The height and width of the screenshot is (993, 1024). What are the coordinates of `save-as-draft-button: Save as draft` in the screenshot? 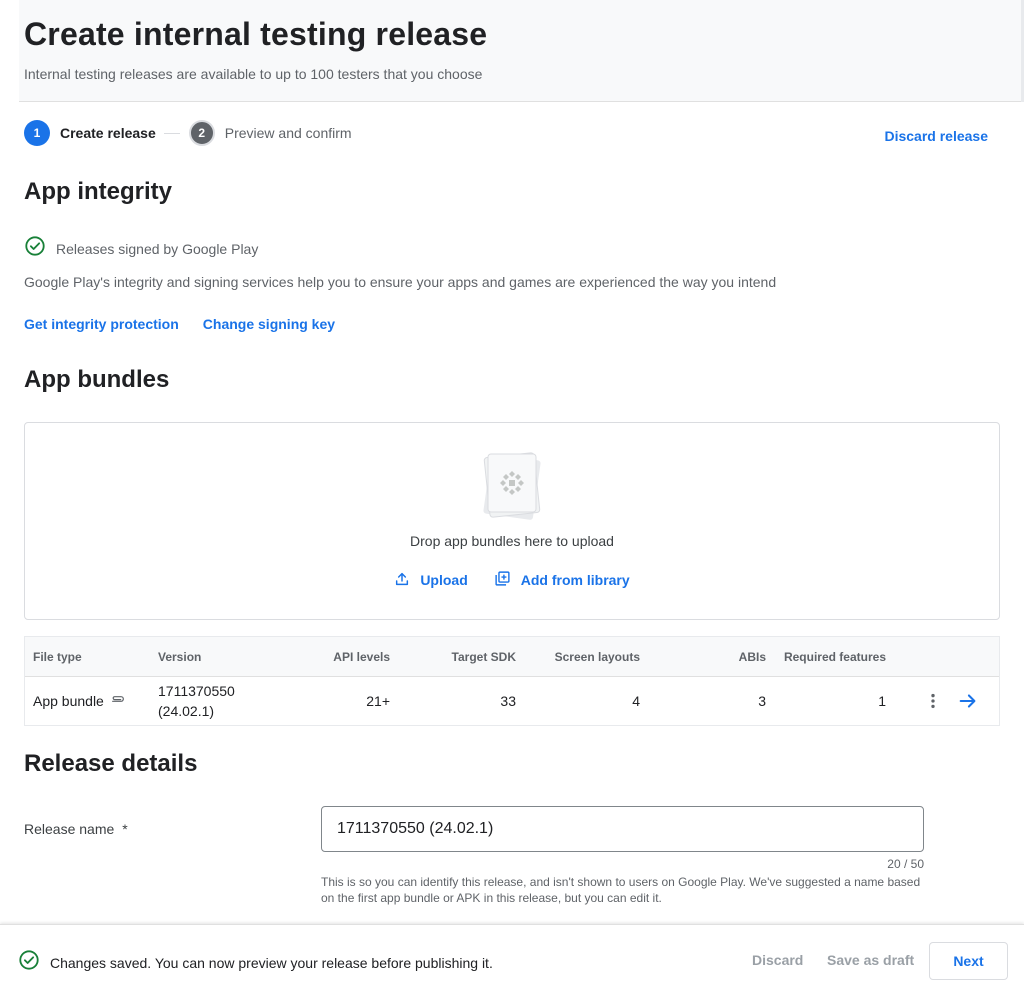 It's located at (870, 960).